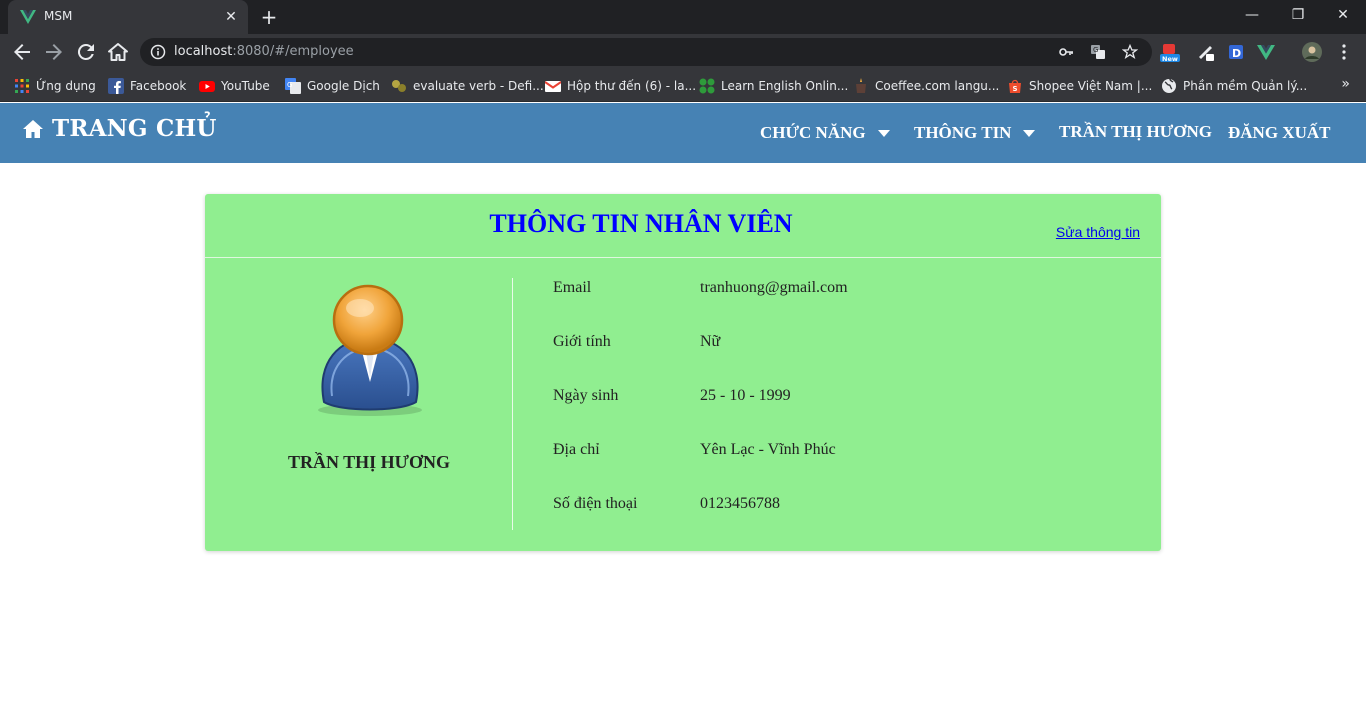 The height and width of the screenshot is (728, 1366). Describe the element at coordinates (1344, 52) in the screenshot. I see `chrome-menu-icon` at that location.